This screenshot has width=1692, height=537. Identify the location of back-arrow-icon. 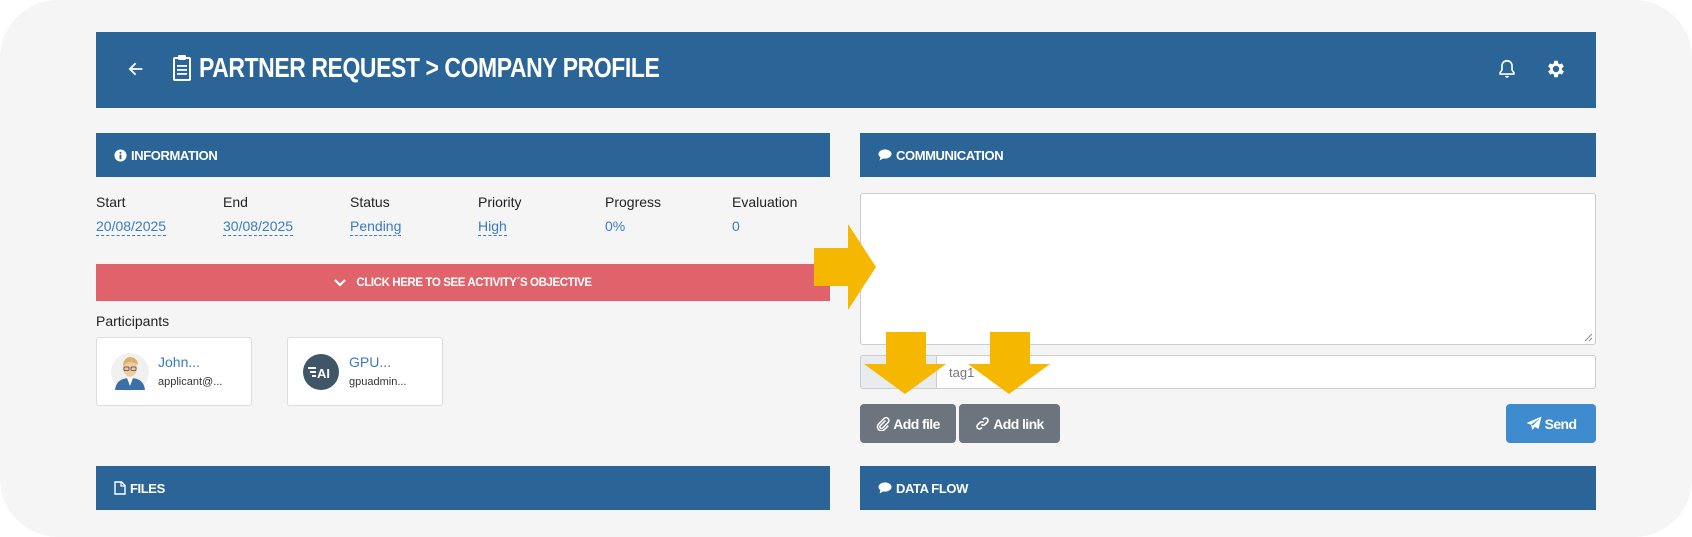
(135, 69).